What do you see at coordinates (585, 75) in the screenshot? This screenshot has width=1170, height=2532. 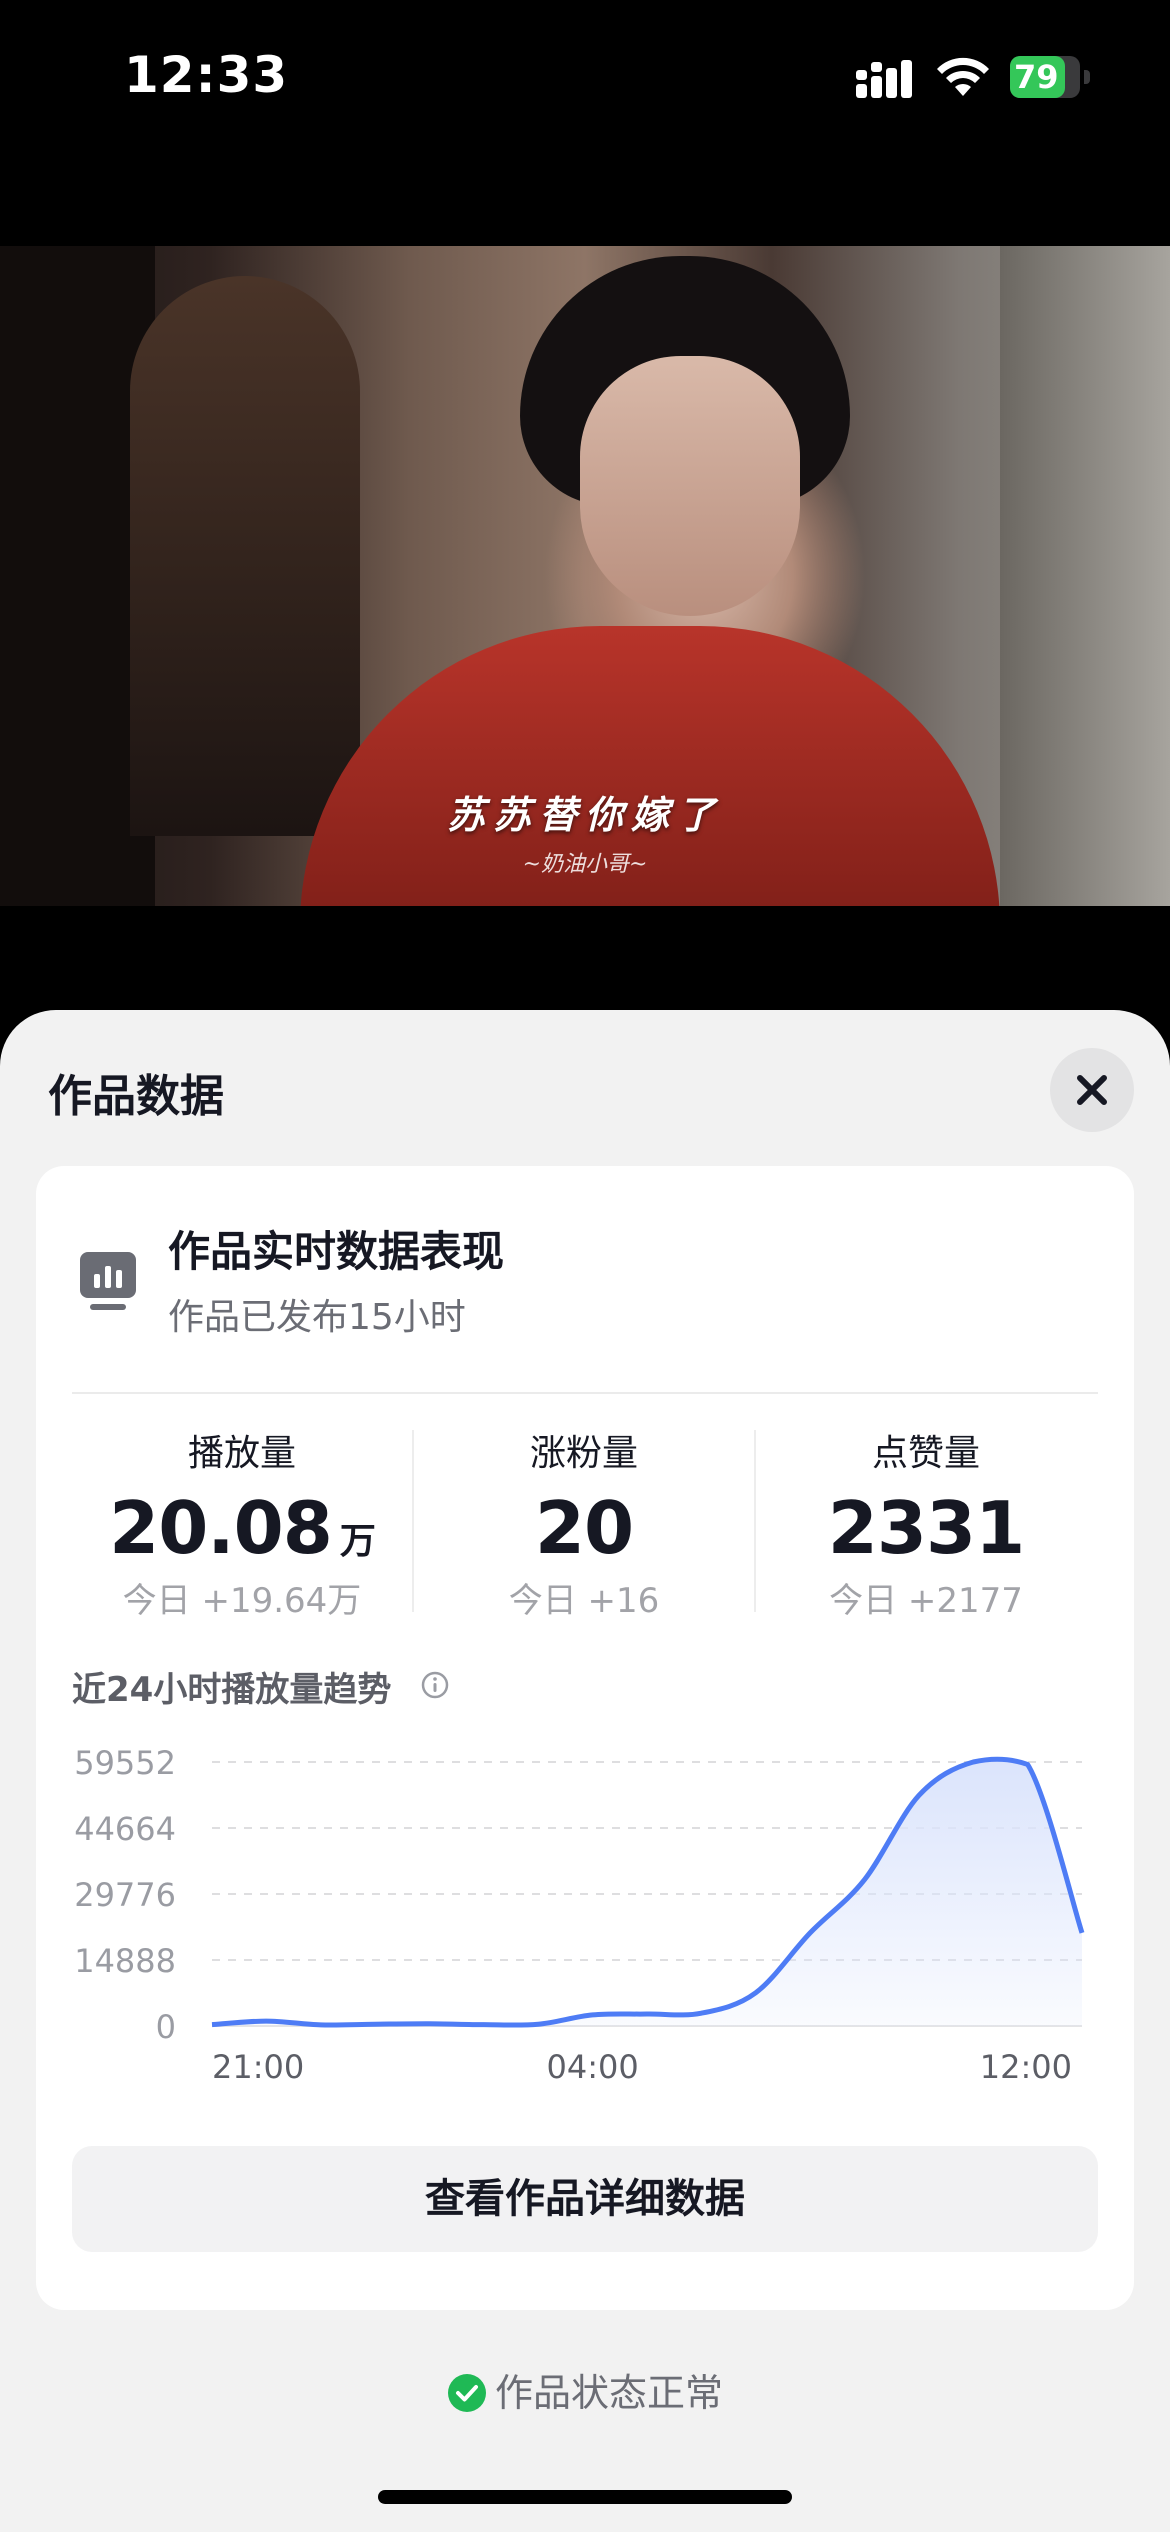 I see `status-bar: 12:33 79` at bounding box center [585, 75].